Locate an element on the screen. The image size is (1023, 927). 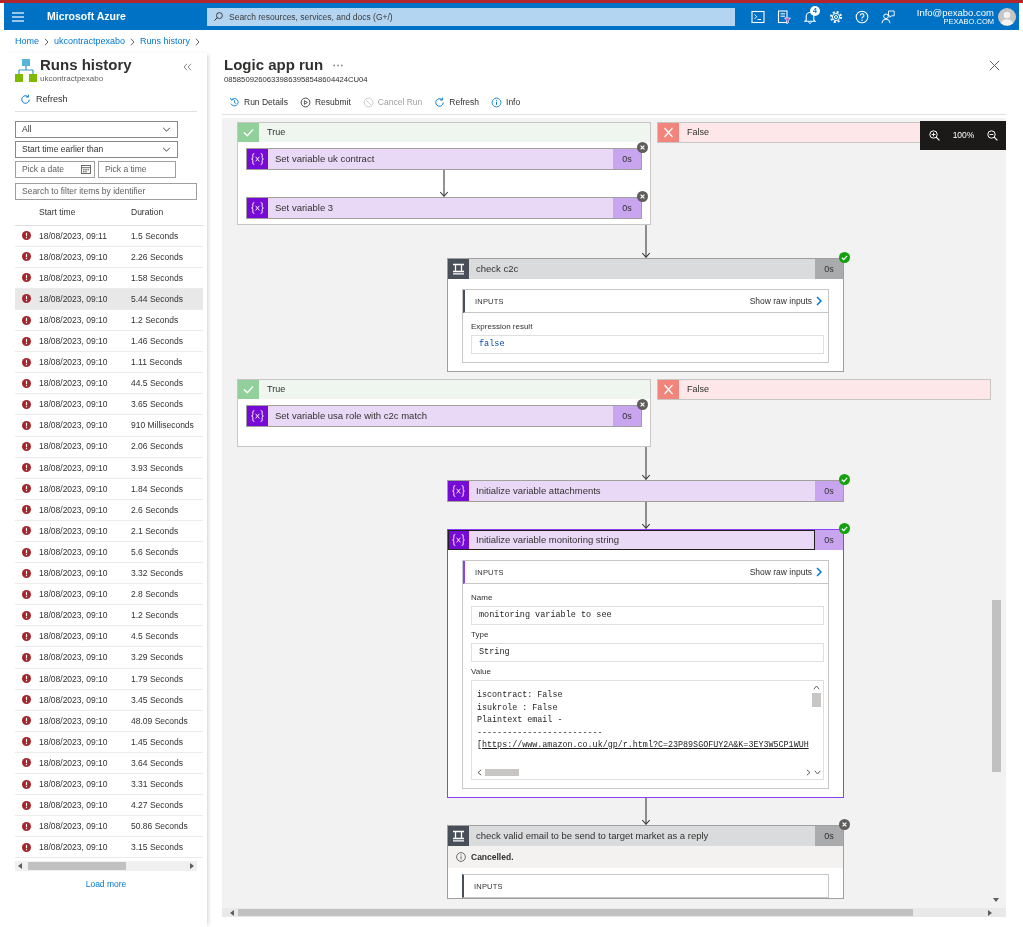
feedback-icon is located at coordinates (888, 16).